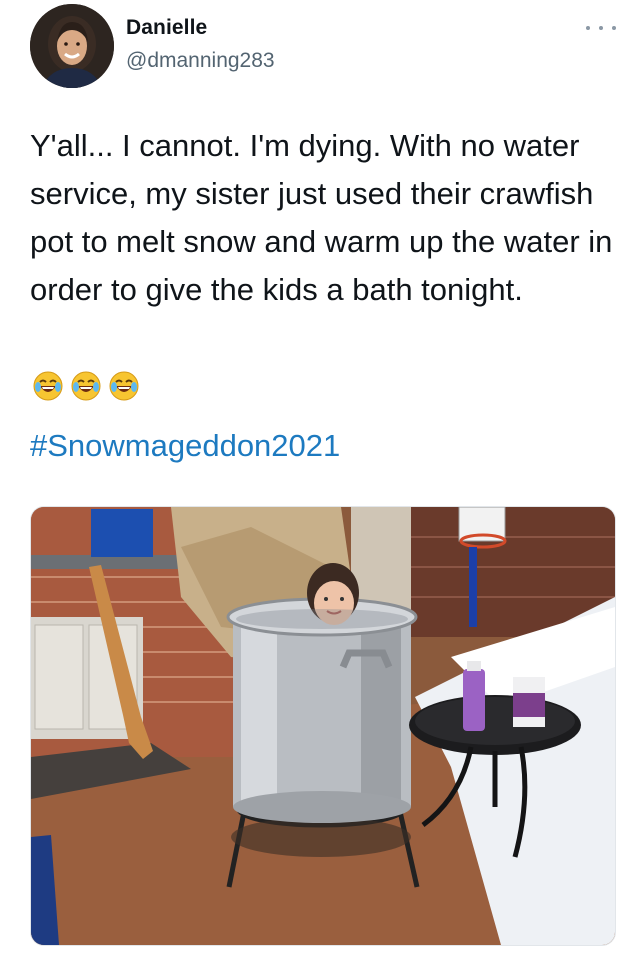 The image size is (644, 960). I want to click on display-name: Danielle, so click(166, 28).